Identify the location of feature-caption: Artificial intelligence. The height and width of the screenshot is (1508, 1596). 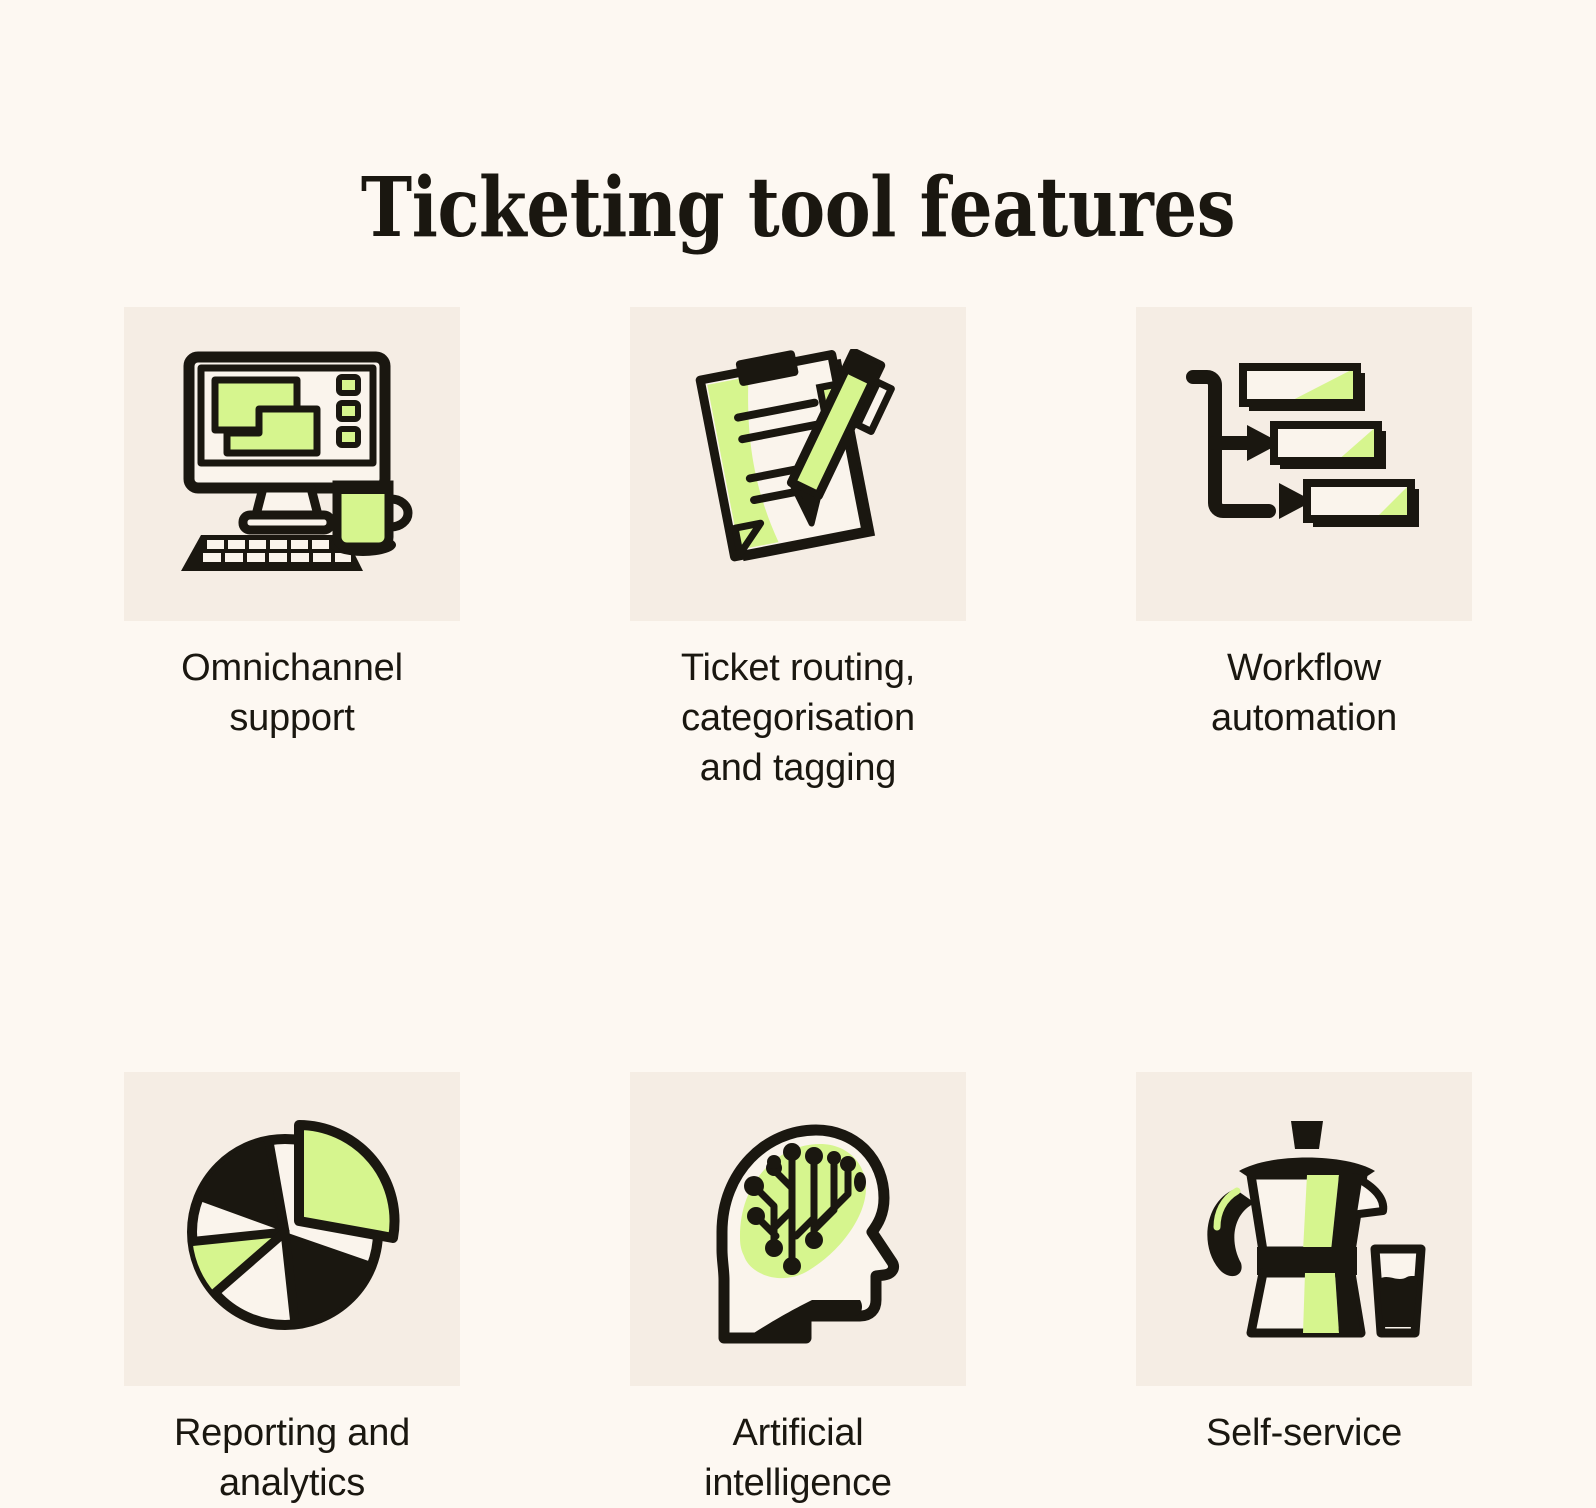
(798, 1458).